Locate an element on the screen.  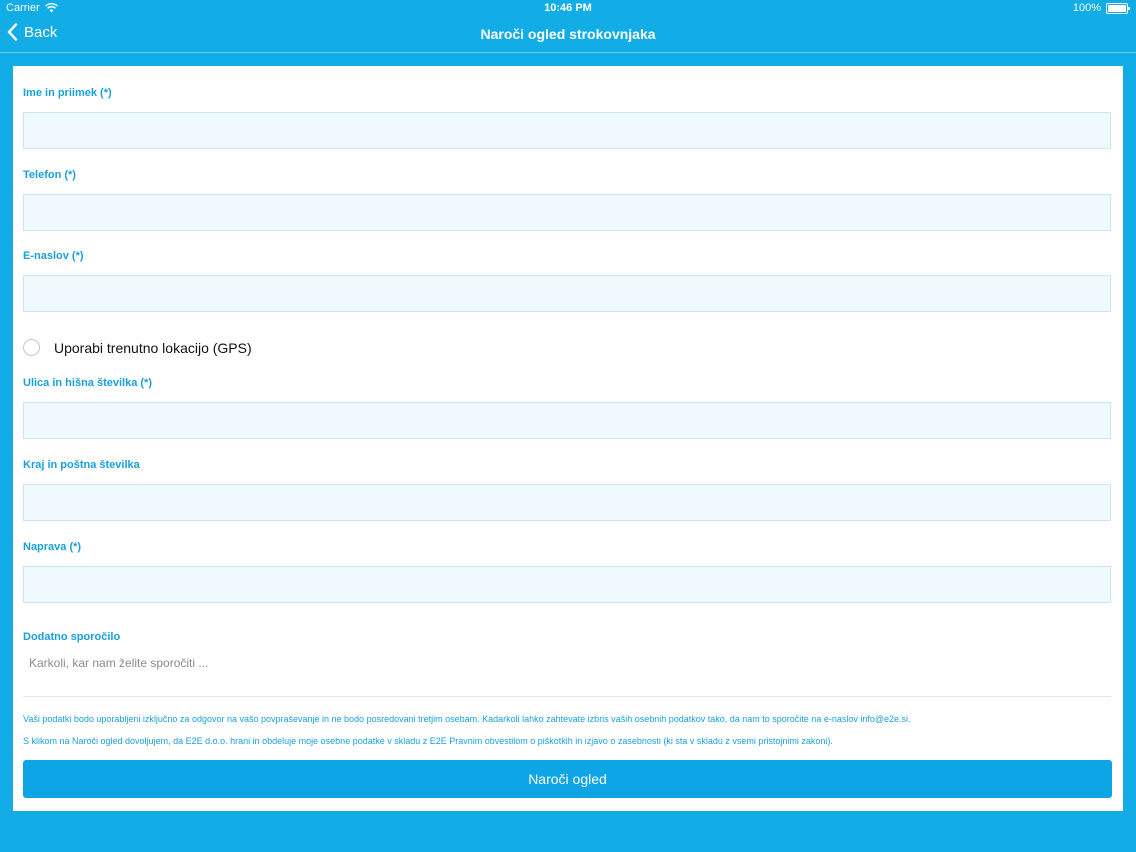
street-input is located at coordinates (567, 420).